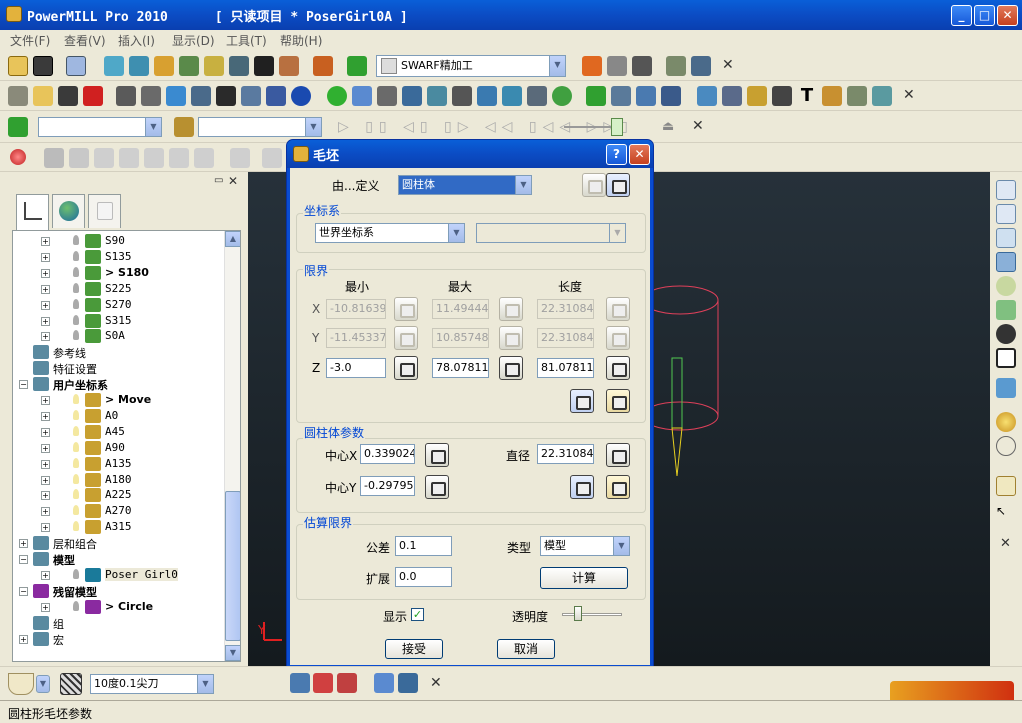  Describe the element at coordinates (119, 273) in the screenshot. I see `tree-item: + > S180` at that location.